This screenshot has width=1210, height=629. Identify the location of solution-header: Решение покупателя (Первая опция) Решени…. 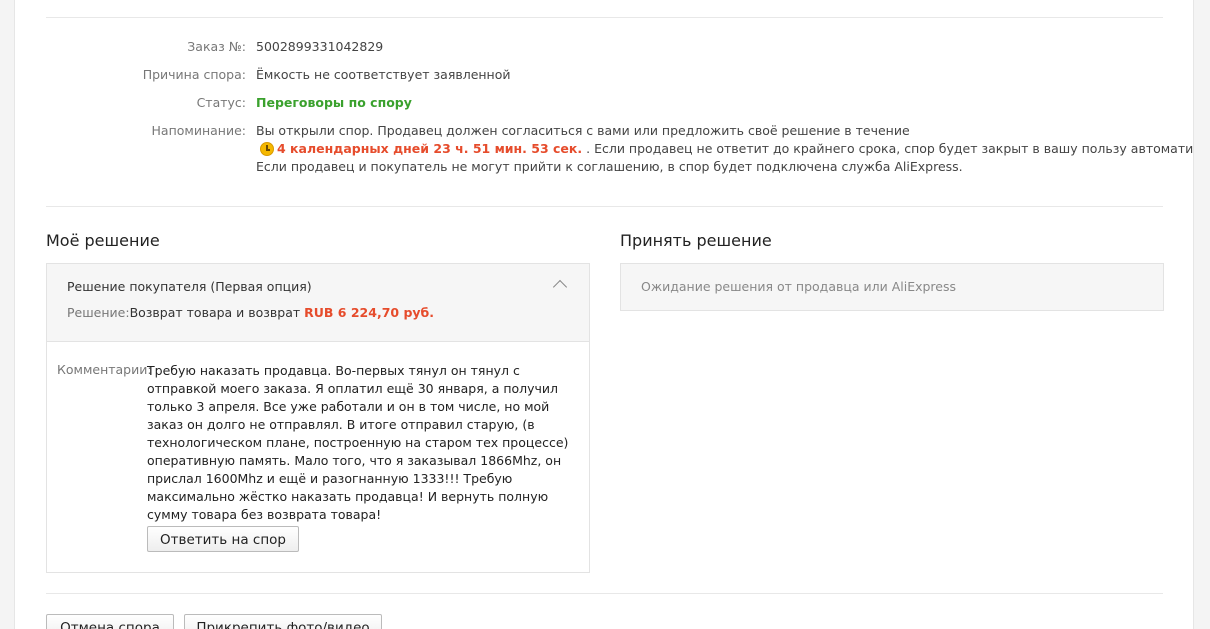
(318, 303).